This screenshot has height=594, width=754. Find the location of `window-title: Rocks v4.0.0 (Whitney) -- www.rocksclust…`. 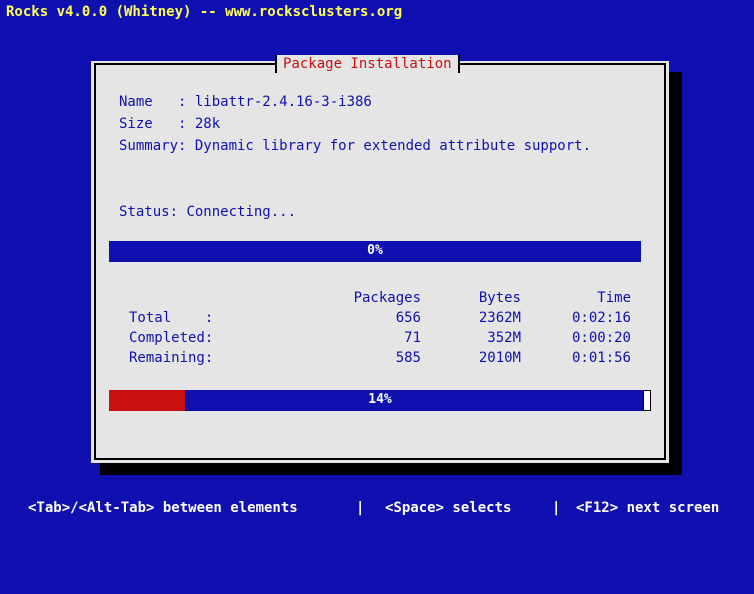

window-title: Rocks v4.0.0 (Whitney) -- www.rocksclust… is located at coordinates (204, 12).